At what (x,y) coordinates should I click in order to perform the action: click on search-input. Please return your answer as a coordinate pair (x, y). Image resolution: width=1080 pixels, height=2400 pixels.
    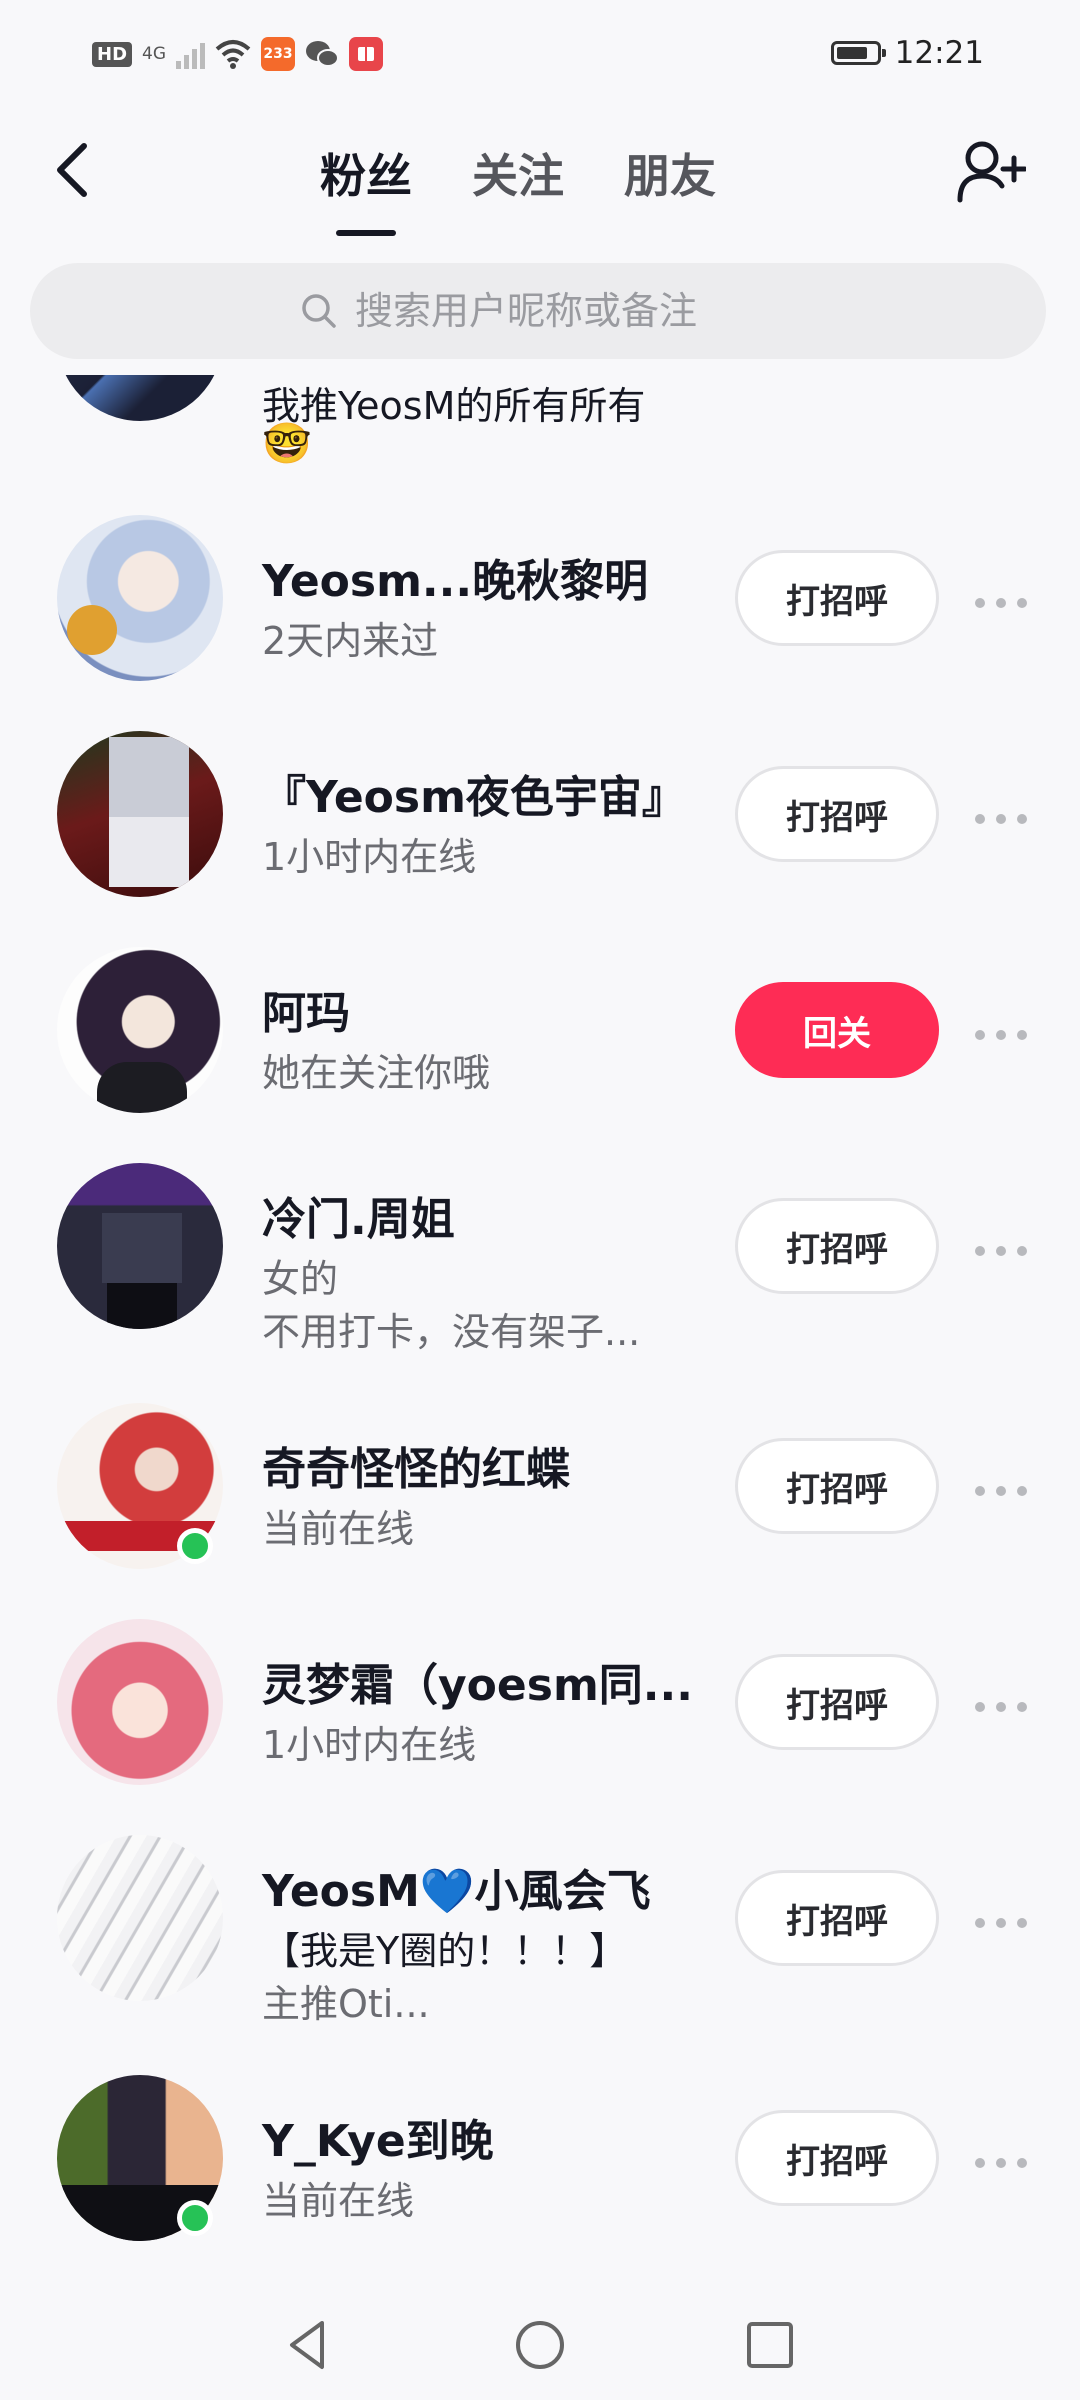
    Looking at the image, I should click on (565, 311).